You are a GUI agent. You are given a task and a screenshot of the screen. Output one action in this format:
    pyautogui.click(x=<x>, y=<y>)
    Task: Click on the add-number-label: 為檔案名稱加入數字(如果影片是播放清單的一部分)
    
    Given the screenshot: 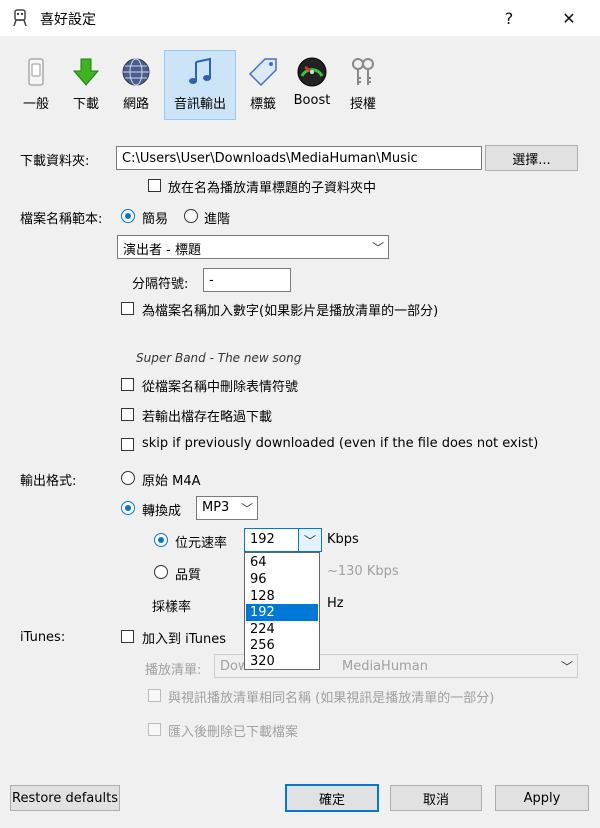 What is the action you would take?
    pyautogui.click(x=290, y=311)
    